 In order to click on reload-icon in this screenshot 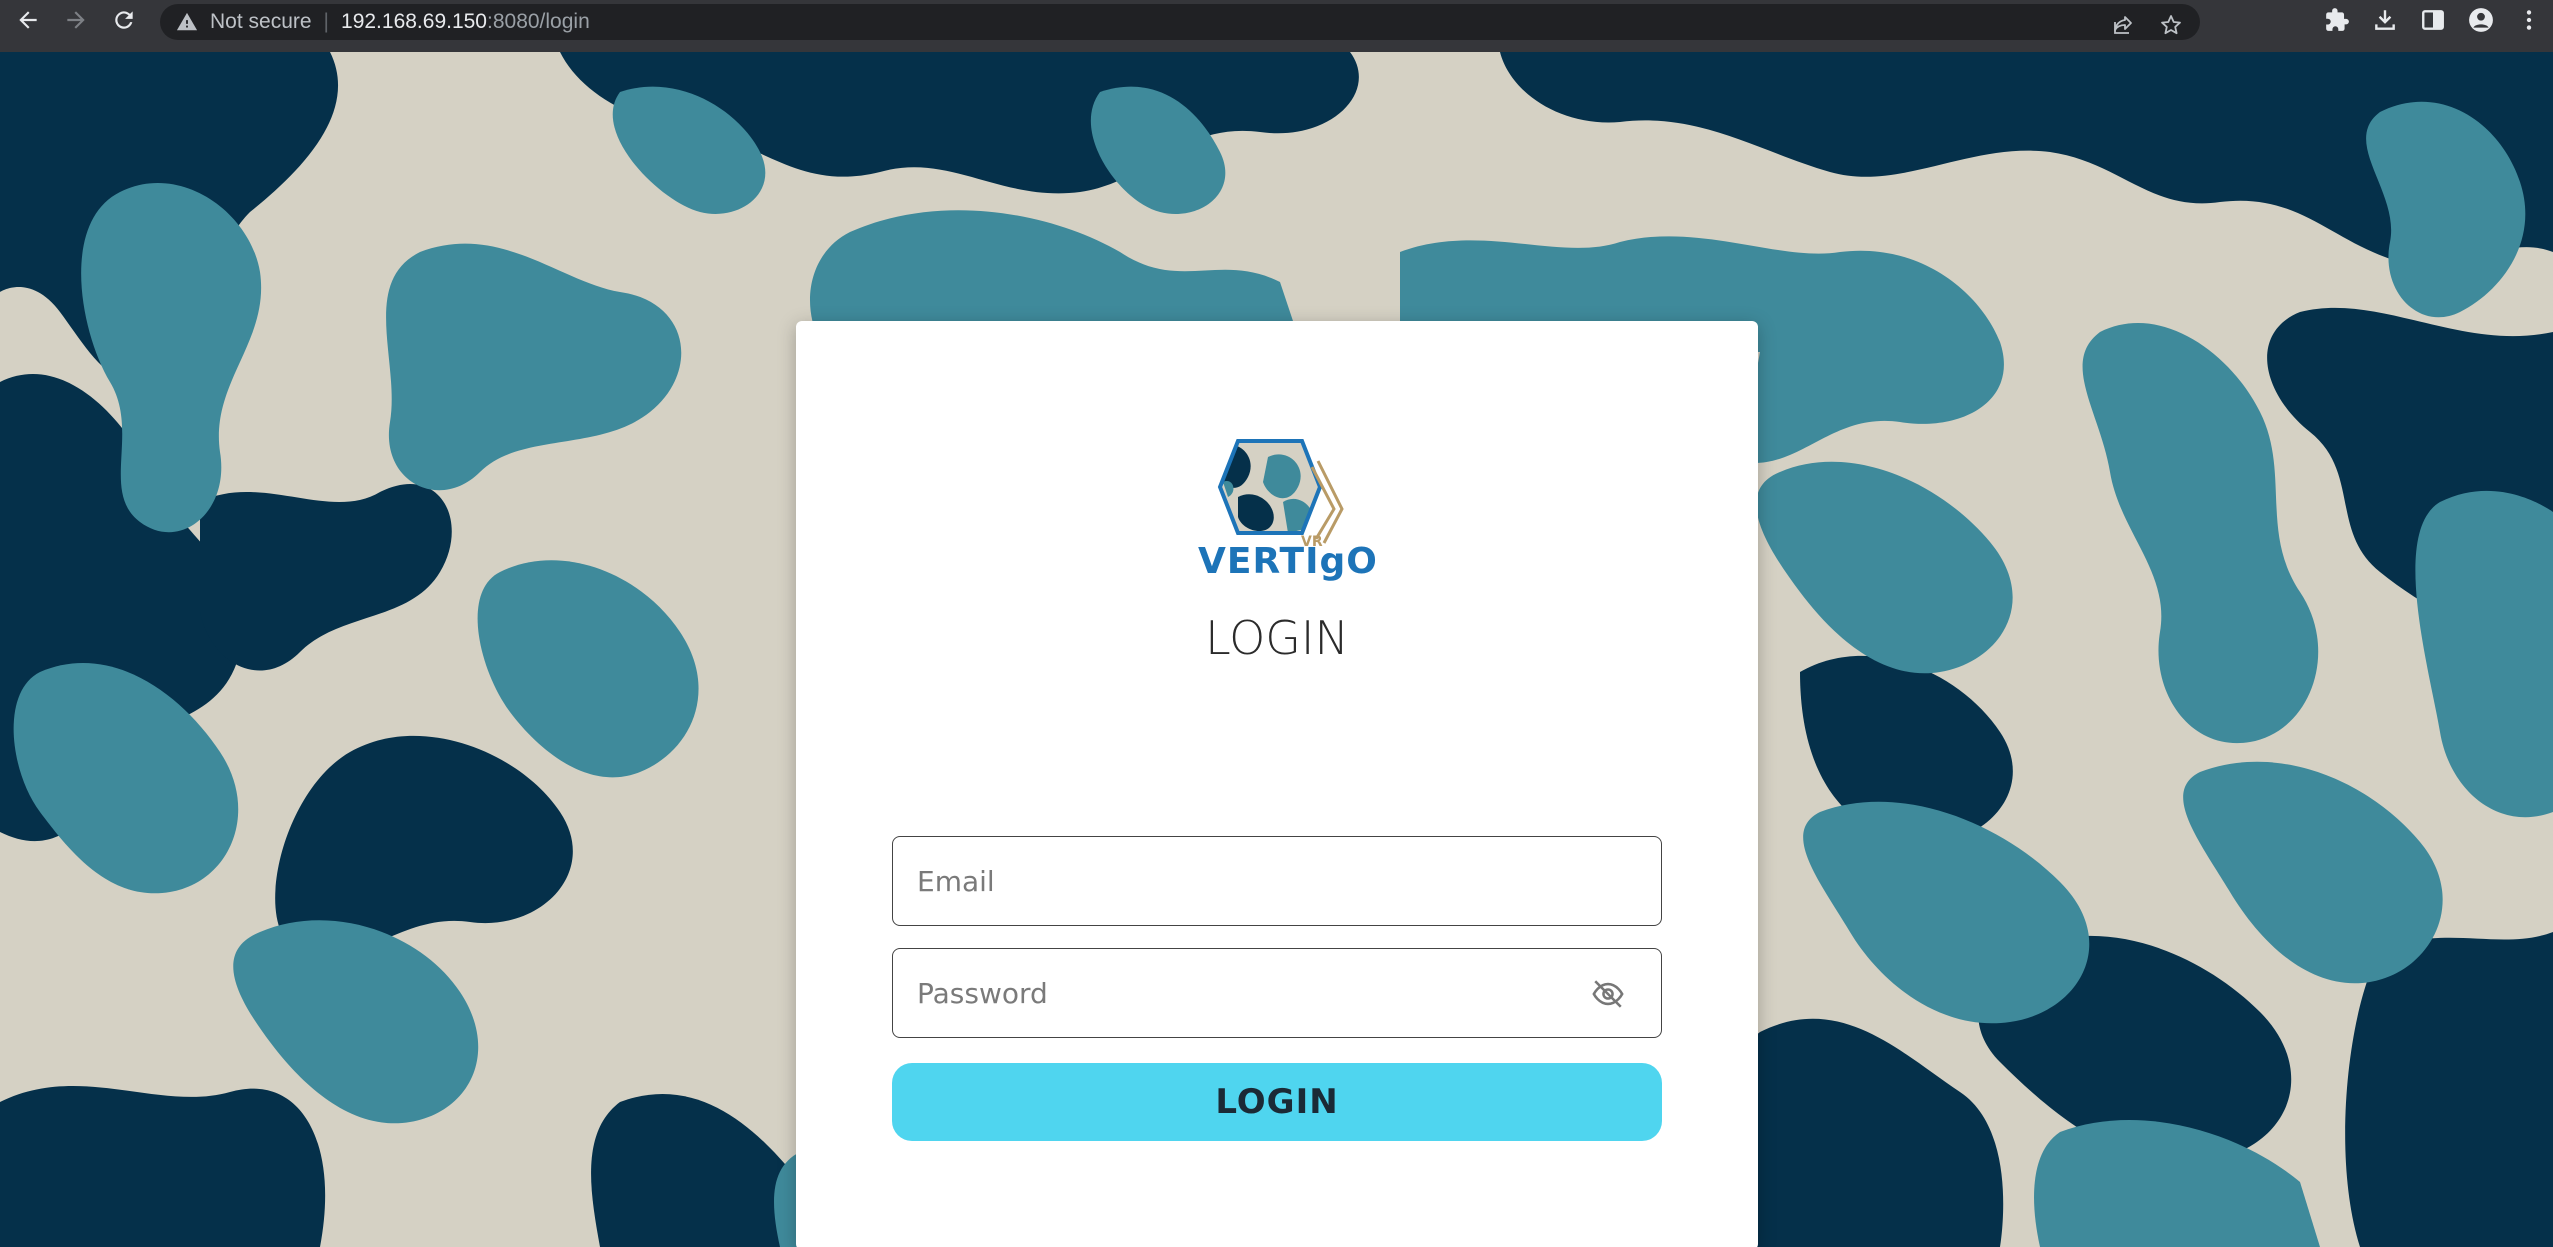, I will do `click(124, 20)`.